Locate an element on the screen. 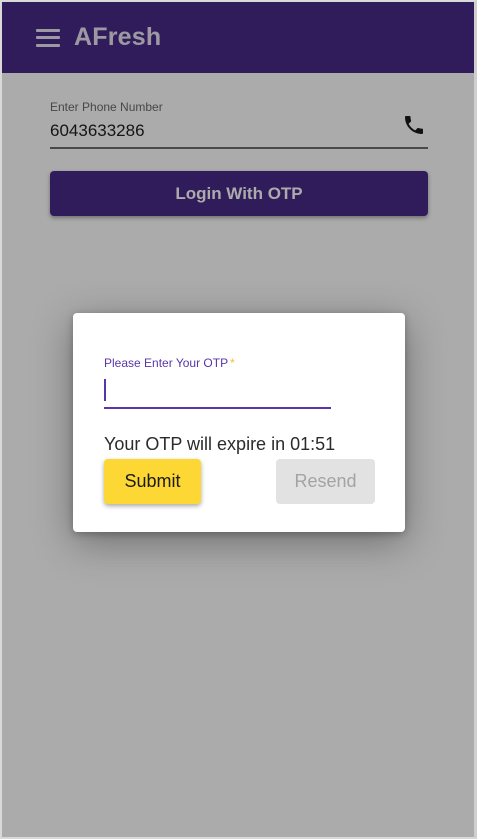  text-cursor is located at coordinates (105, 390).